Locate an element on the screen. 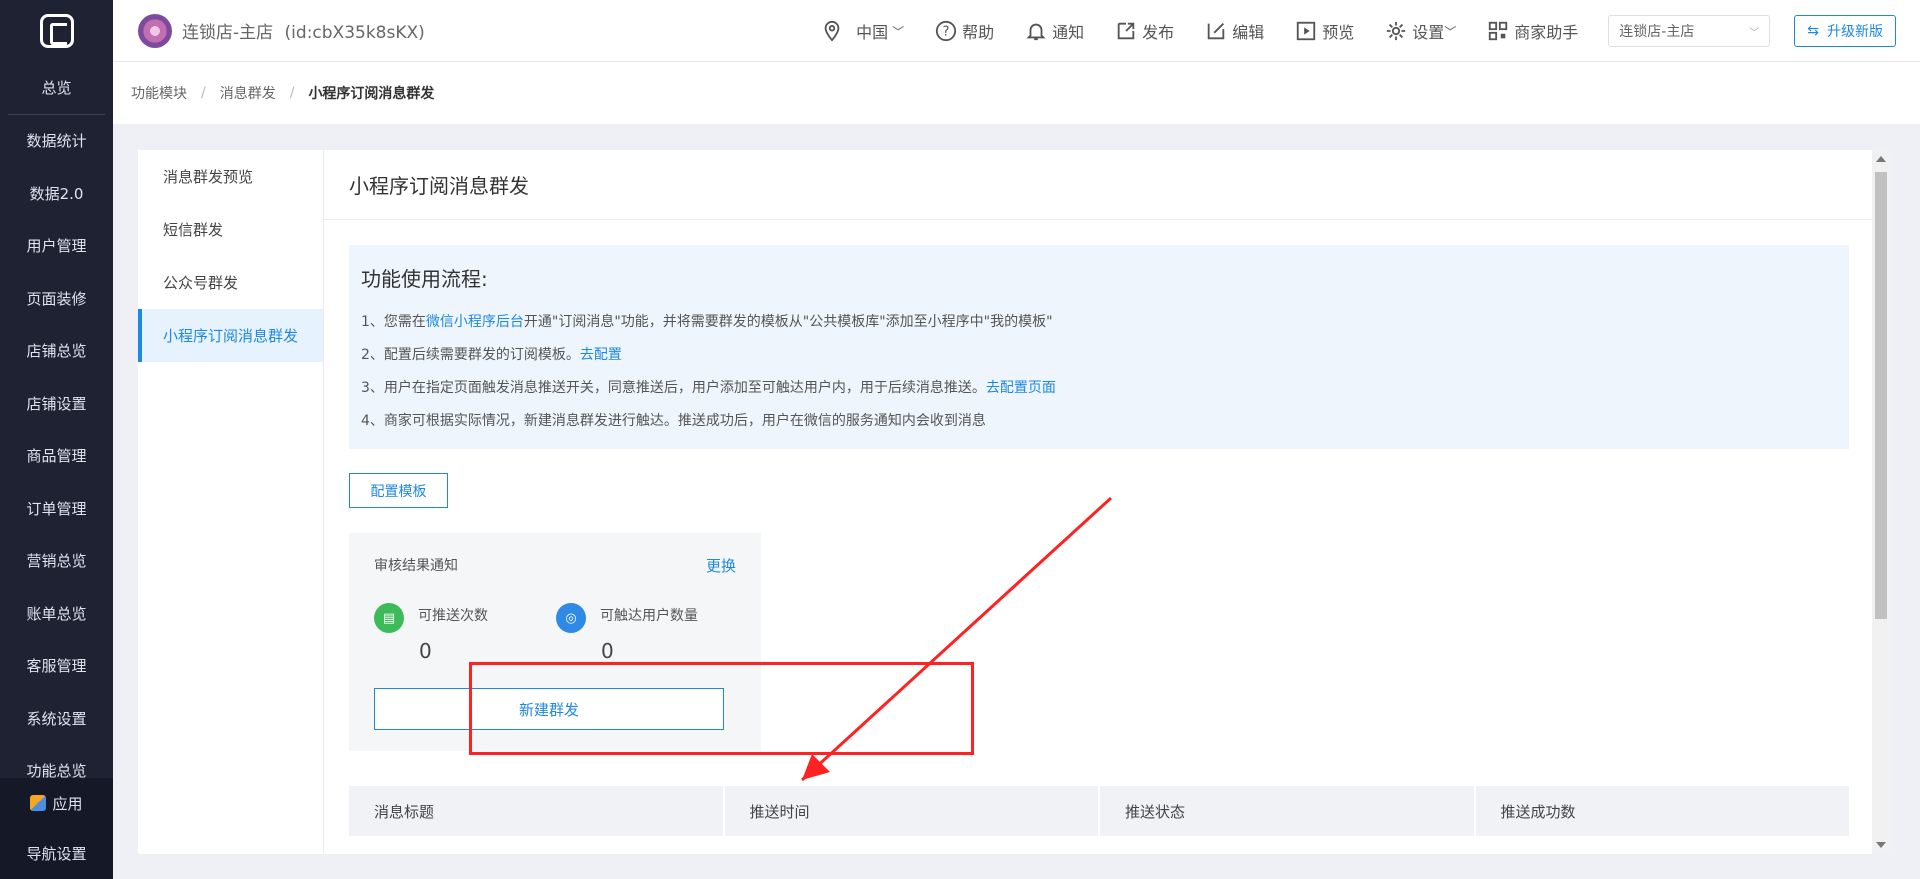 This screenshot has height=879, width=1920. scroll-thumb is located at coordinates (1881, 395).